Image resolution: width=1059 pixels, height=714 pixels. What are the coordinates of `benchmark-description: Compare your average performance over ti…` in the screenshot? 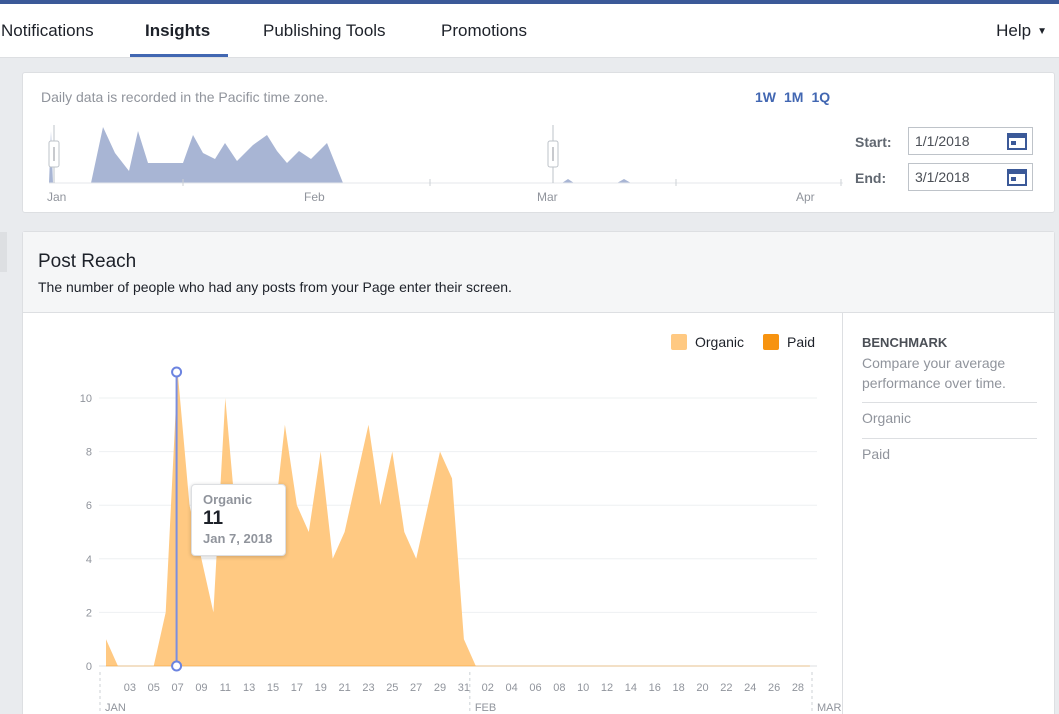 It's located at (934, 373).